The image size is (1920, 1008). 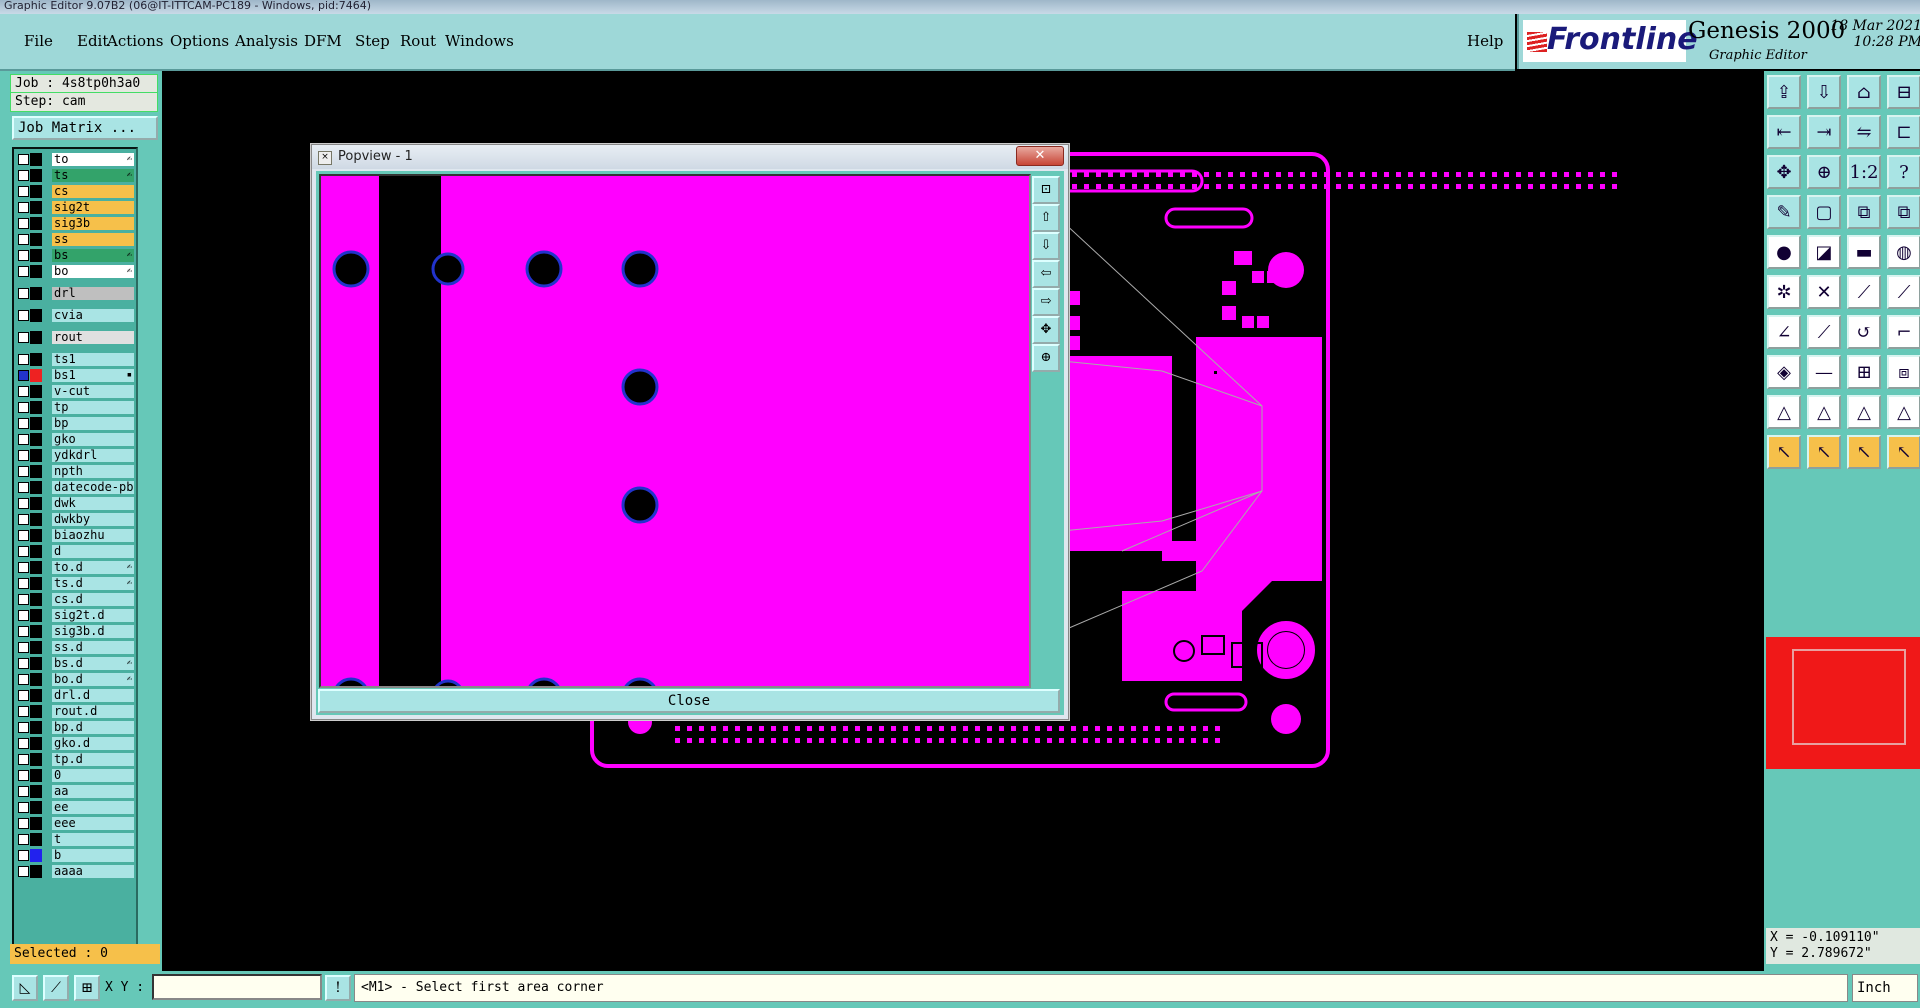 What do you see at coordinates (1046, 330) in the screenshot?
I see `zoom-out-icon: ✥` at bounding box center [1046, 330].